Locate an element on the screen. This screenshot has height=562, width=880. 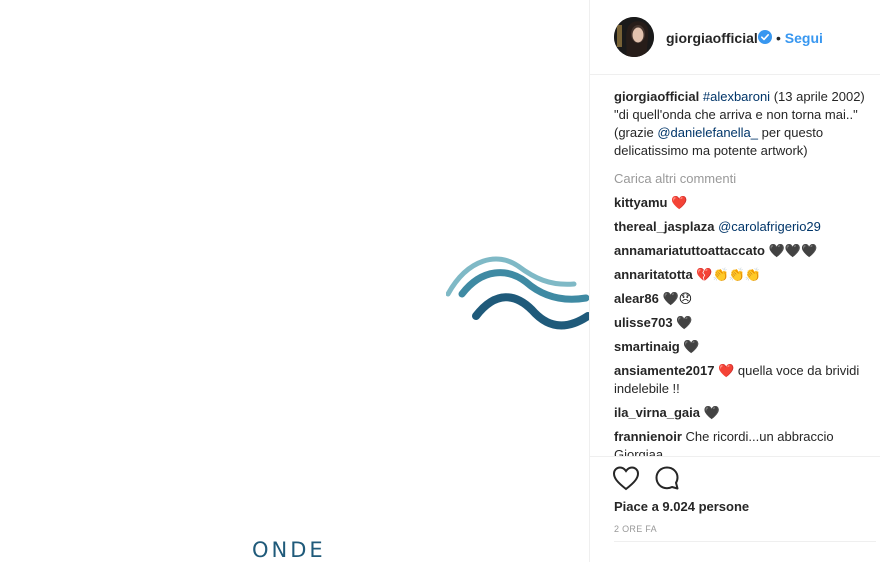
likes-count: Piace a 9.024 persone is located at coordinates (681, 506).